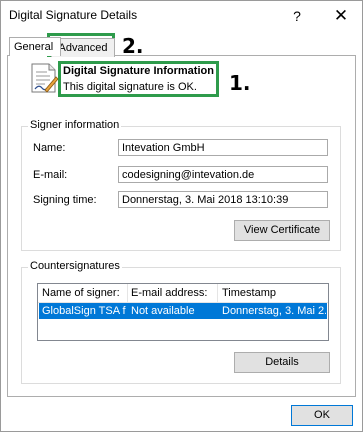  Describe the element at coordinates (341, 16) in the screenshot. I see `close-button: ✕` at that location.